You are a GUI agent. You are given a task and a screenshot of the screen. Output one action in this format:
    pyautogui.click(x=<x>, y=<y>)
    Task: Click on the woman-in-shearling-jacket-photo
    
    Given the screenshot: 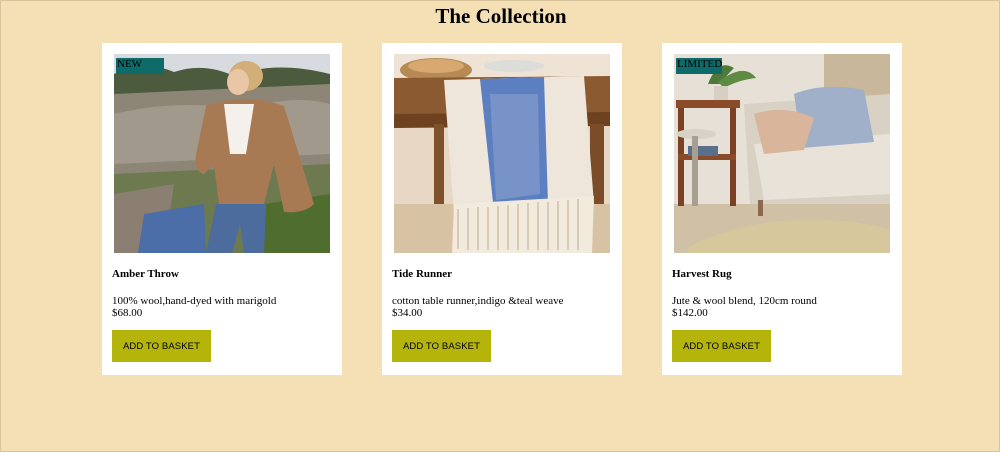 What is the action you would take?
    pyautogui.click(x=222, y=153)
    